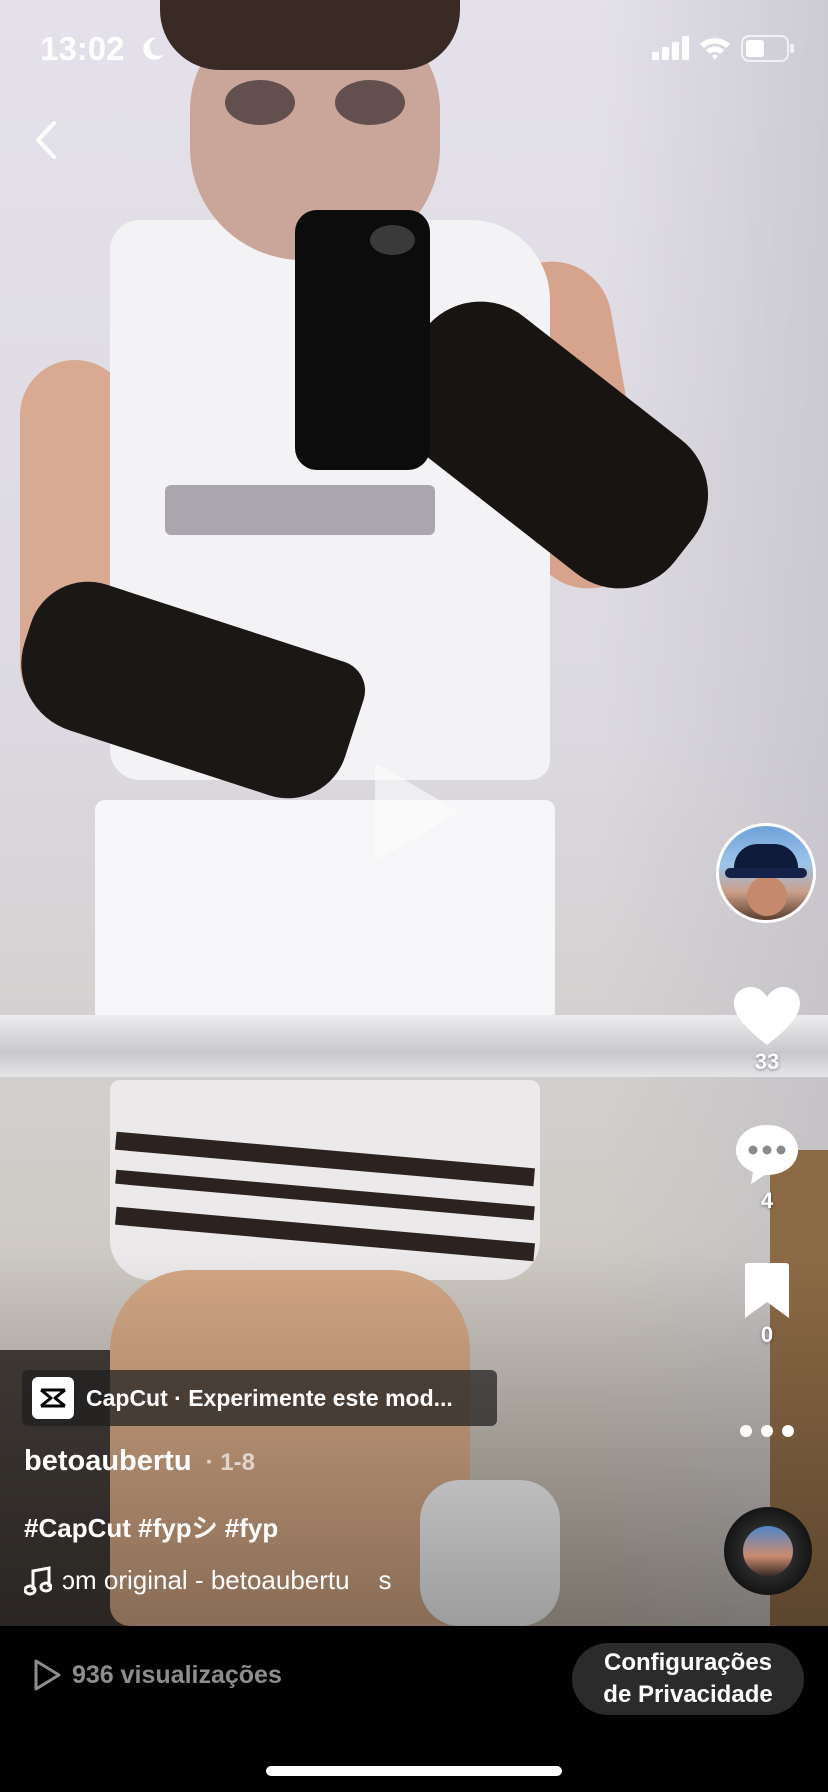 The height and width of the screenshot is (1792, 828). I want to click on creator-avatar, so click(766, 873).